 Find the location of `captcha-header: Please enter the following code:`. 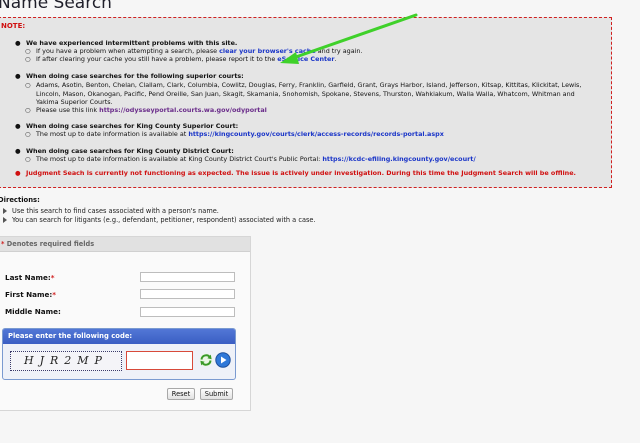

captcha-header: Please enter the following code: is located at coordinates (119, 336).